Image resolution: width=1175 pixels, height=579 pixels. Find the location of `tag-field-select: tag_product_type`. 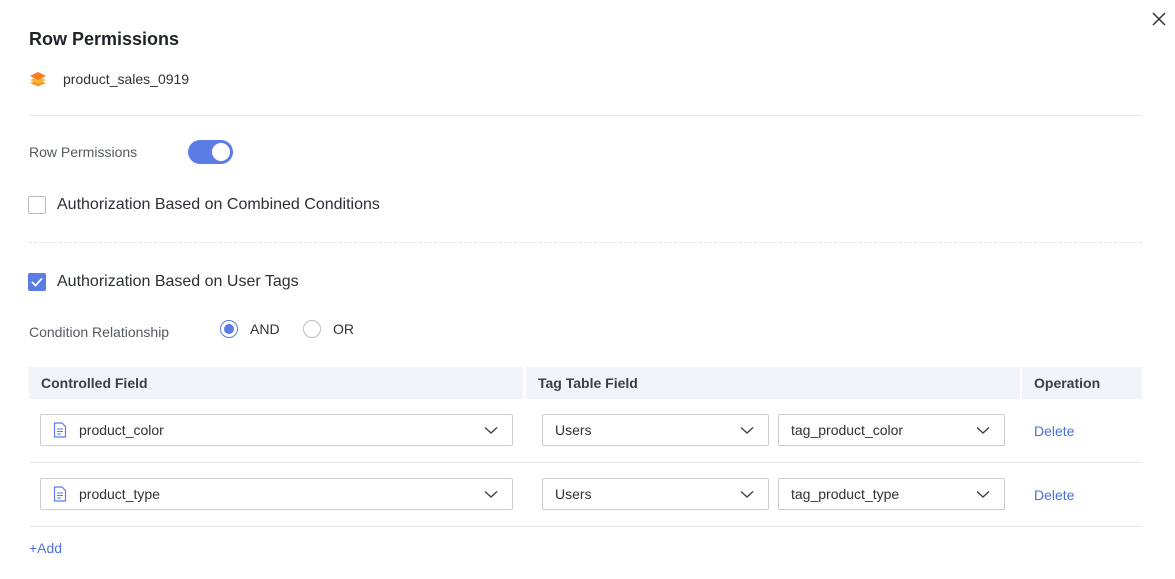

tag-field-select: tag_product_type is located at coordinates (891, 494).